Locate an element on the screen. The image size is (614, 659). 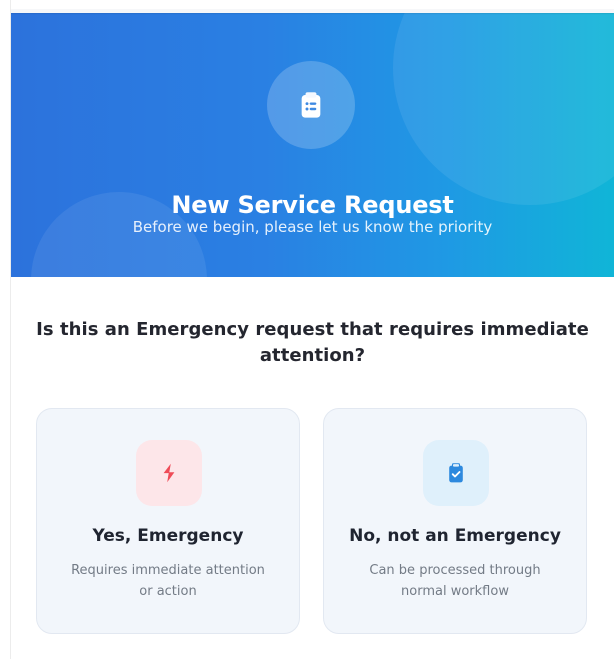
emergency-yes-description: Requires immediate attention or action is located at coordinates (168, 581).